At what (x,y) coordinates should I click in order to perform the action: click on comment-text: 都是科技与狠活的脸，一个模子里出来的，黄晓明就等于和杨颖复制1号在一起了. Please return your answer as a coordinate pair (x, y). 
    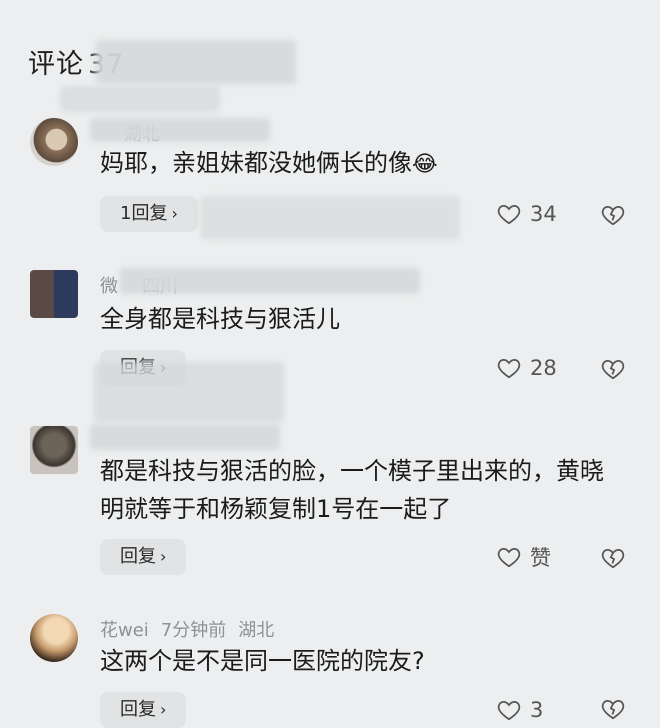
    Looking at the image, I should click on (352, 490).